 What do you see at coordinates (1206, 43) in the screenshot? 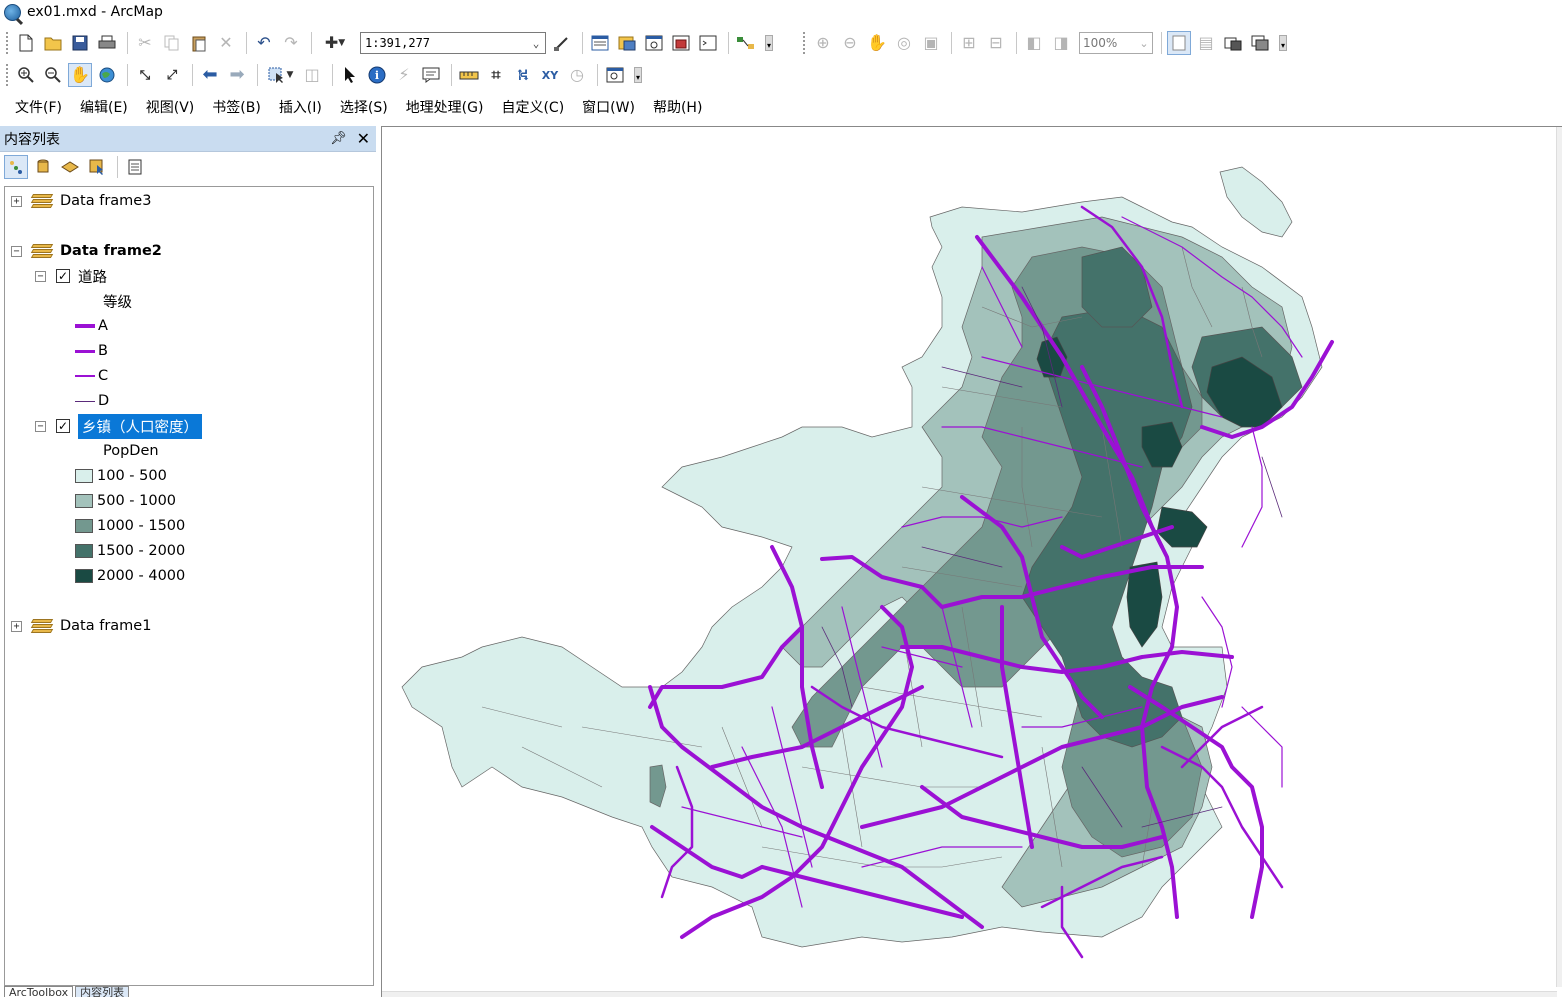
I see `focus-data-frame-icon: ▤` at bounding box center [1206, 43].